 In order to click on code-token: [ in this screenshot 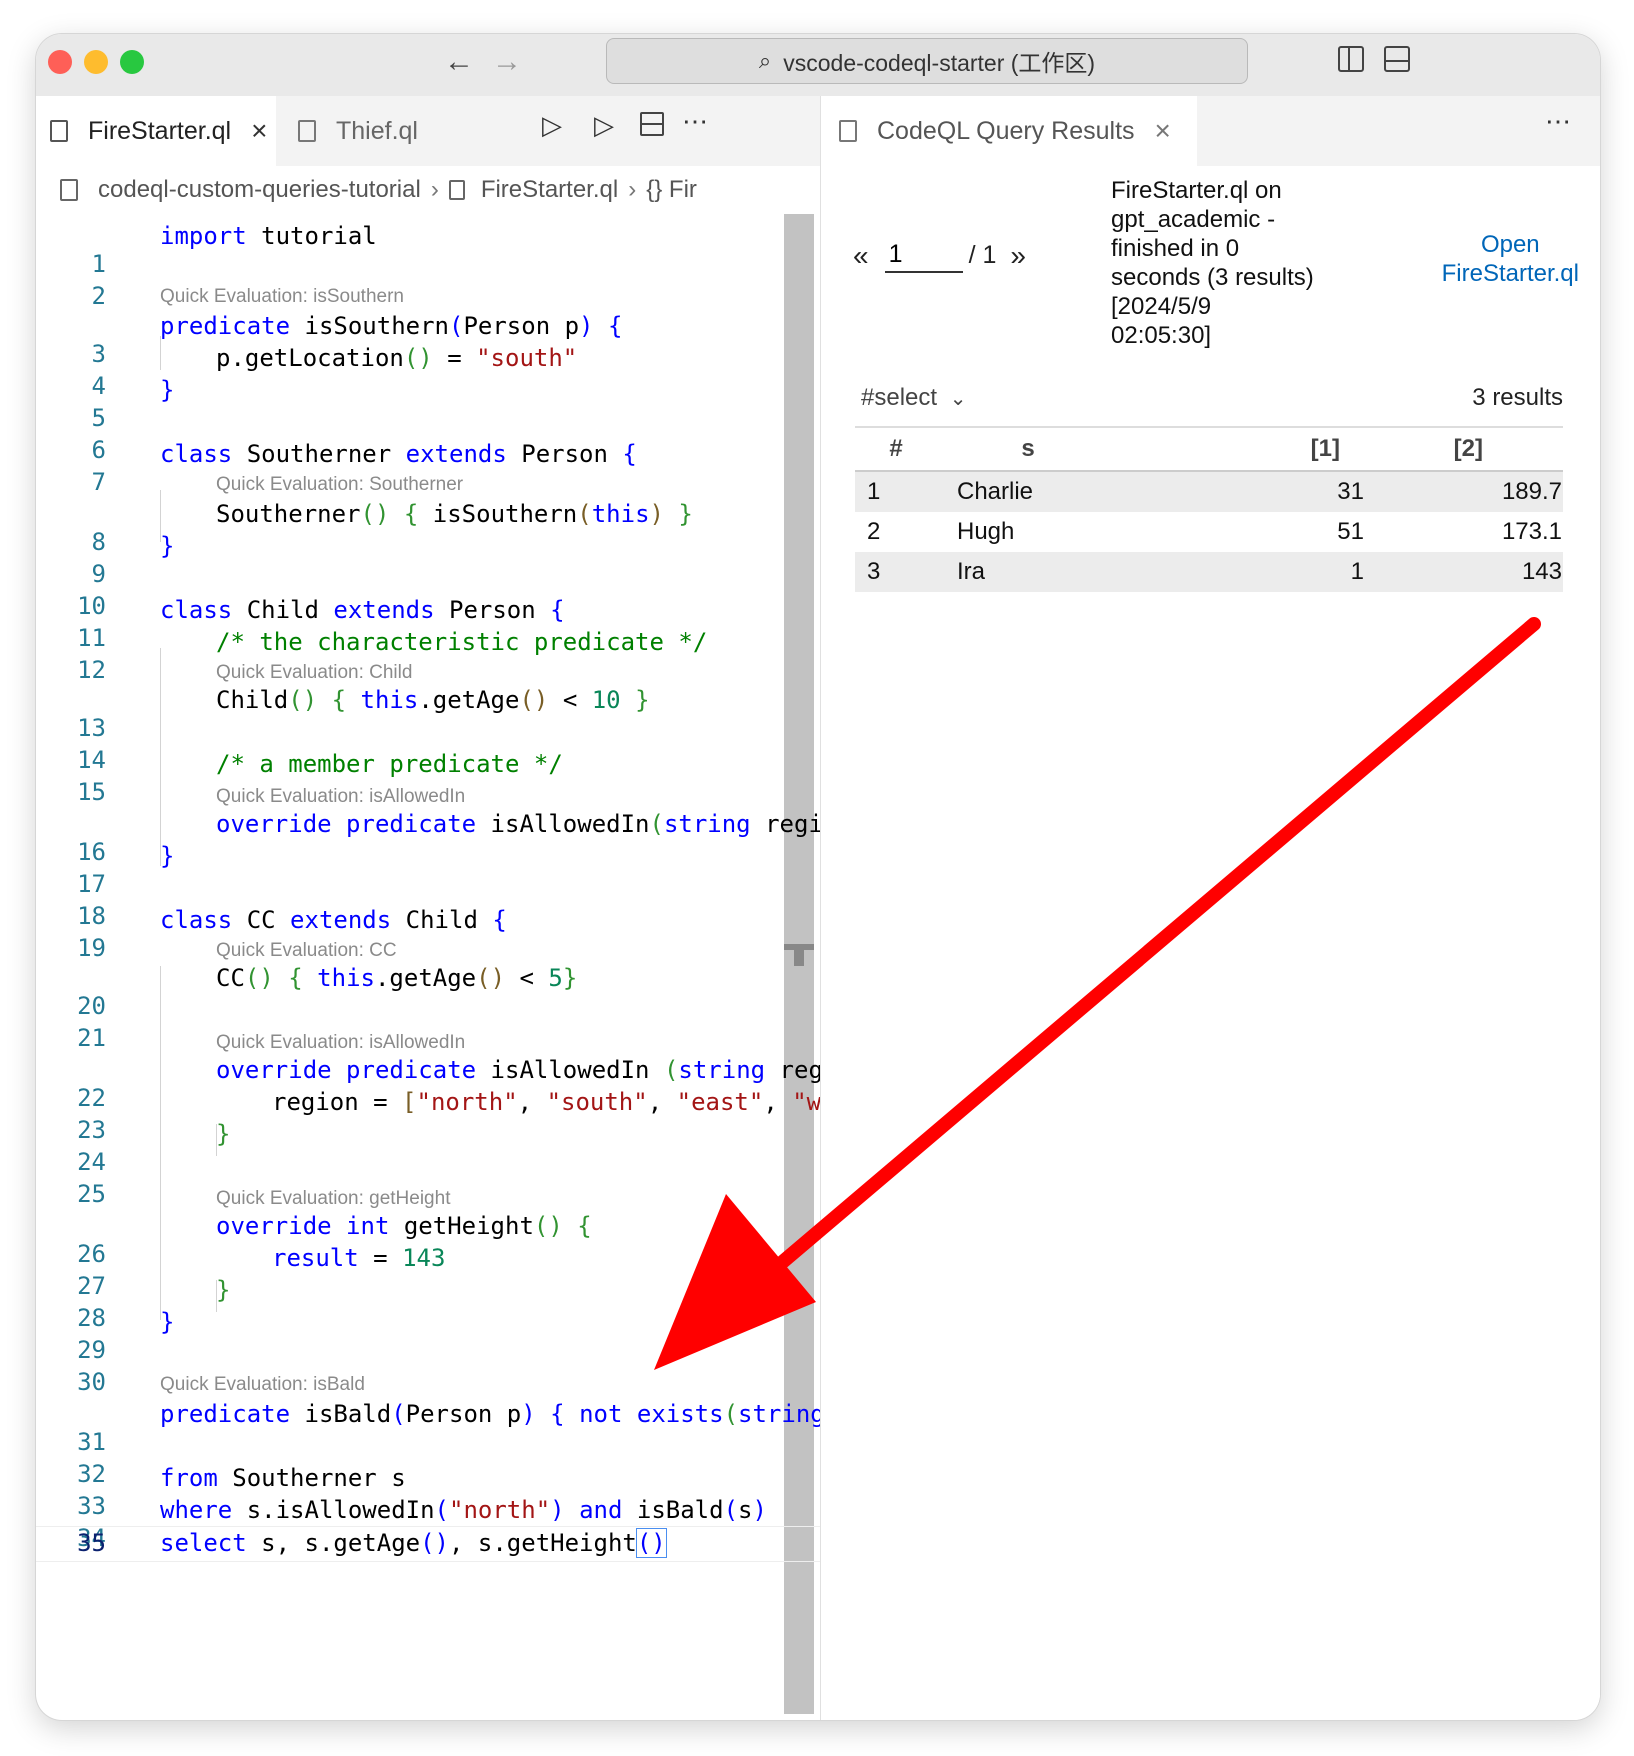, I will do `click(409, 1102)`.